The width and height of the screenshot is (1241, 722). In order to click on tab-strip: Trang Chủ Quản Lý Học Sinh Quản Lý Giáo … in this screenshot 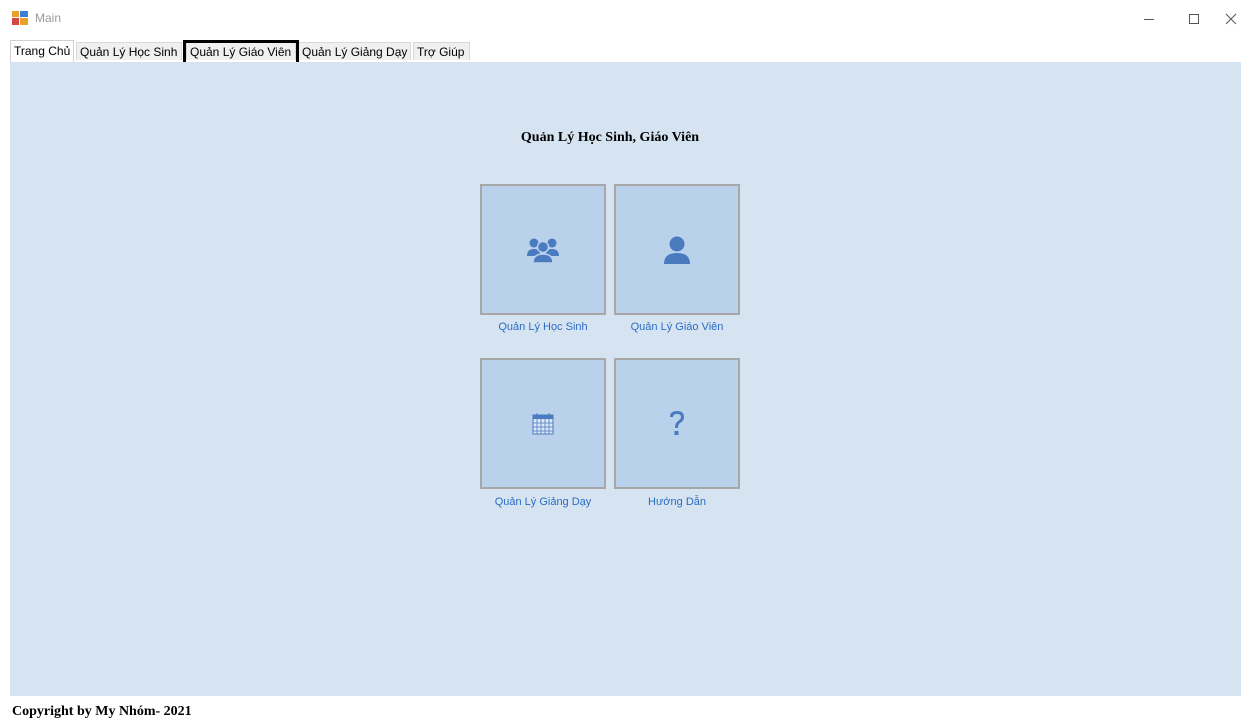, I will do `click(625, 51)`.